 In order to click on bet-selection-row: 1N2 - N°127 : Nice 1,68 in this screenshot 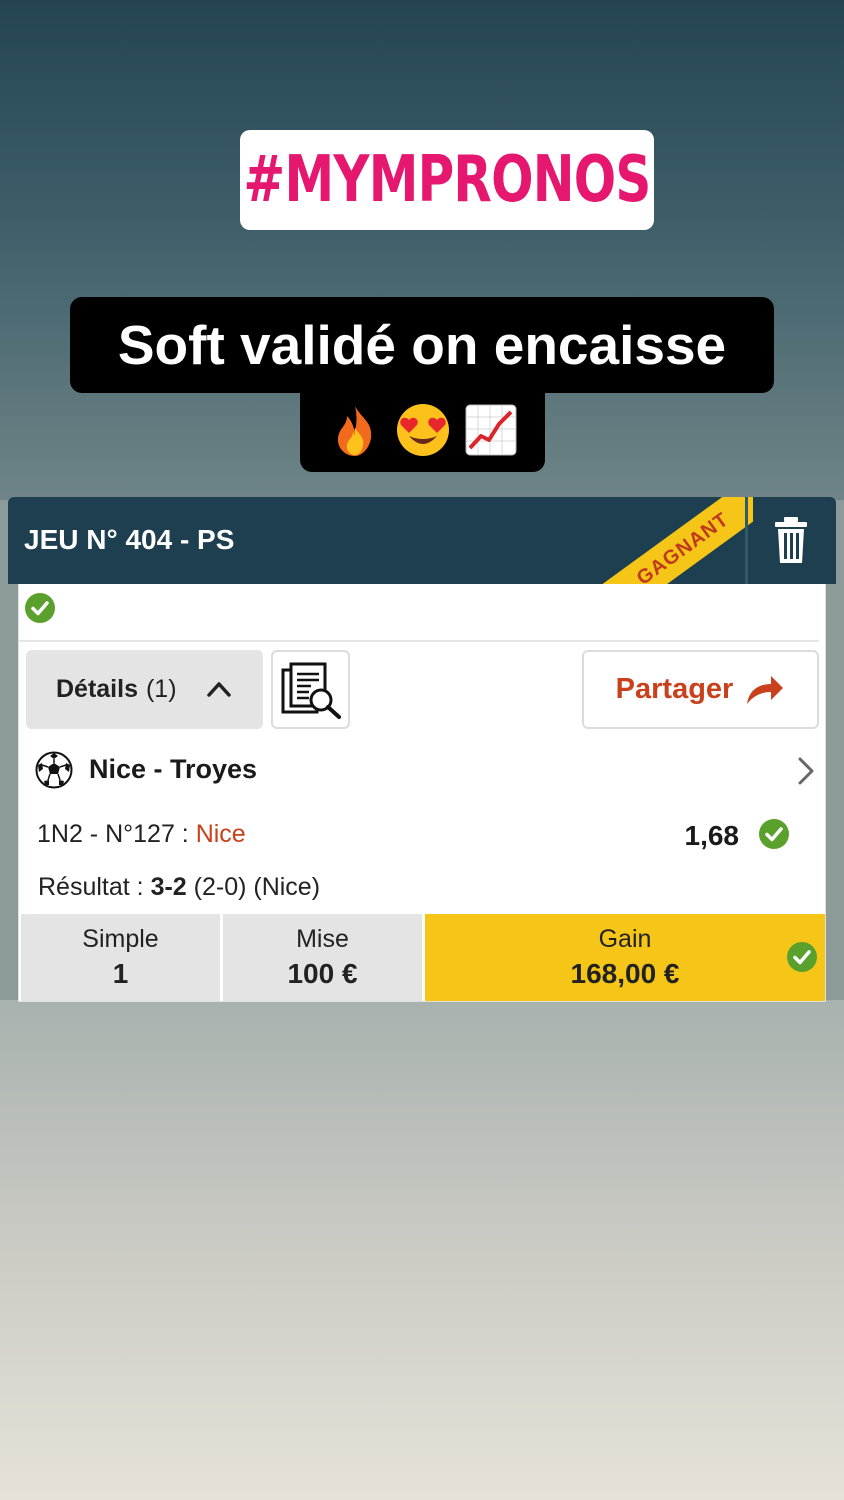, I will do `click(417, 835)`.